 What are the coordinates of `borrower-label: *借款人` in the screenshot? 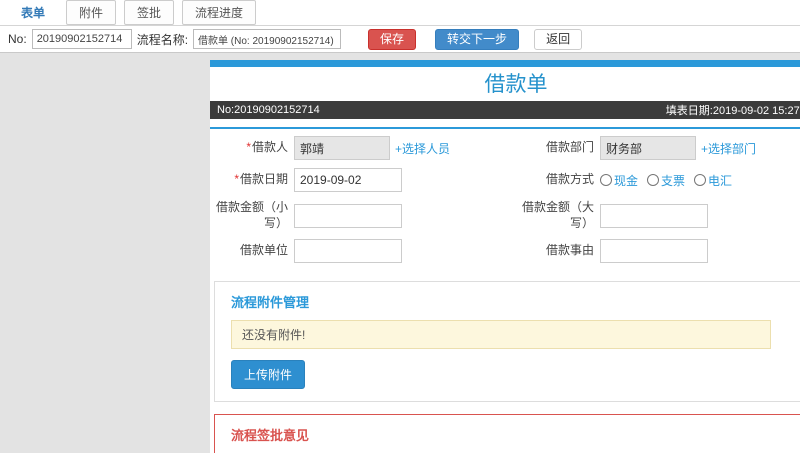 It's located at (252, 148).